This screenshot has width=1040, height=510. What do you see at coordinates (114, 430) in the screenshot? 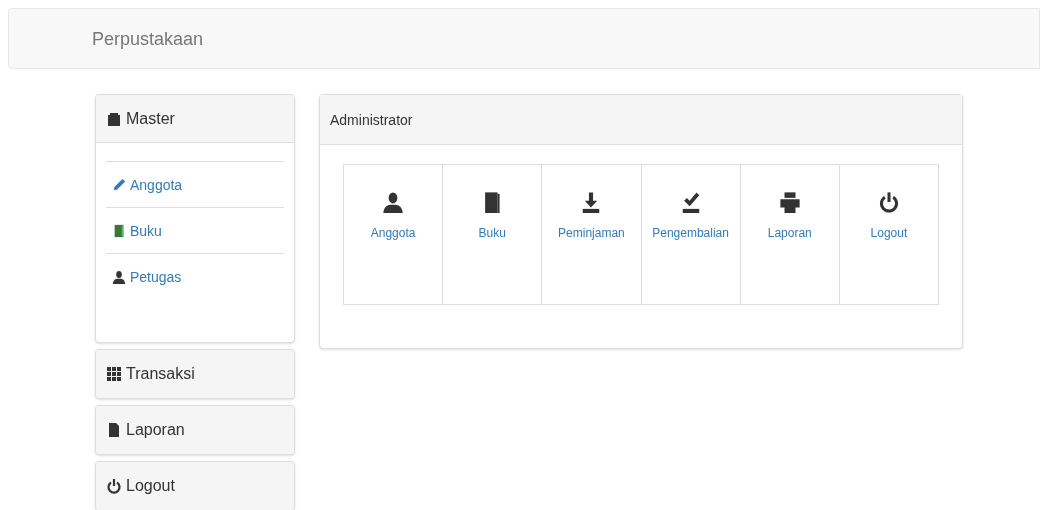
I see `file-icon` at bounding box center [114, 430].